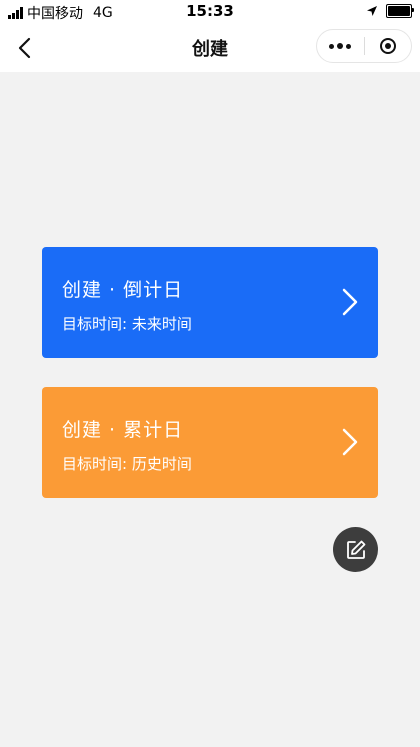 This screenshot has height=747, width=420. Describe the element at coordinates (400, 11) in the screenshot. I see `battery-icon` at that location.